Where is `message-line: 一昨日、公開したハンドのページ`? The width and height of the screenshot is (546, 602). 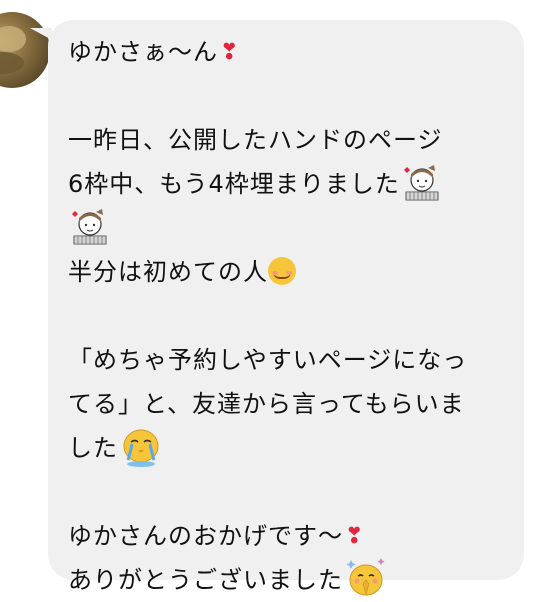 message-line: 一昨日、公開したハンドのページ is located at coordinates (283, 140).